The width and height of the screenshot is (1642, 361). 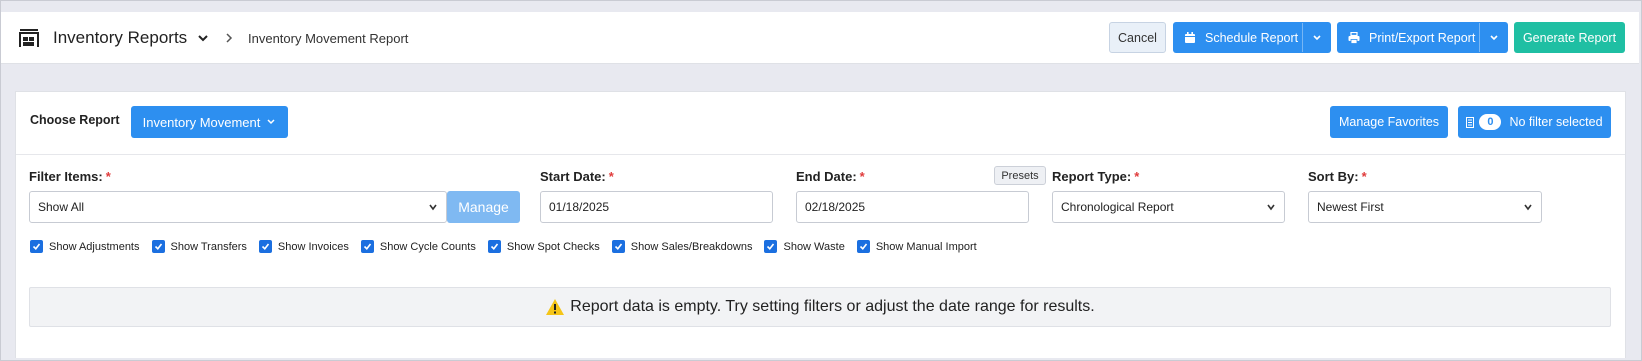 What do you see at coordinates (1092, 176) in the screenshot?
I see `report-type-label-text: Report Type:` at bounding box center [1092, 176].